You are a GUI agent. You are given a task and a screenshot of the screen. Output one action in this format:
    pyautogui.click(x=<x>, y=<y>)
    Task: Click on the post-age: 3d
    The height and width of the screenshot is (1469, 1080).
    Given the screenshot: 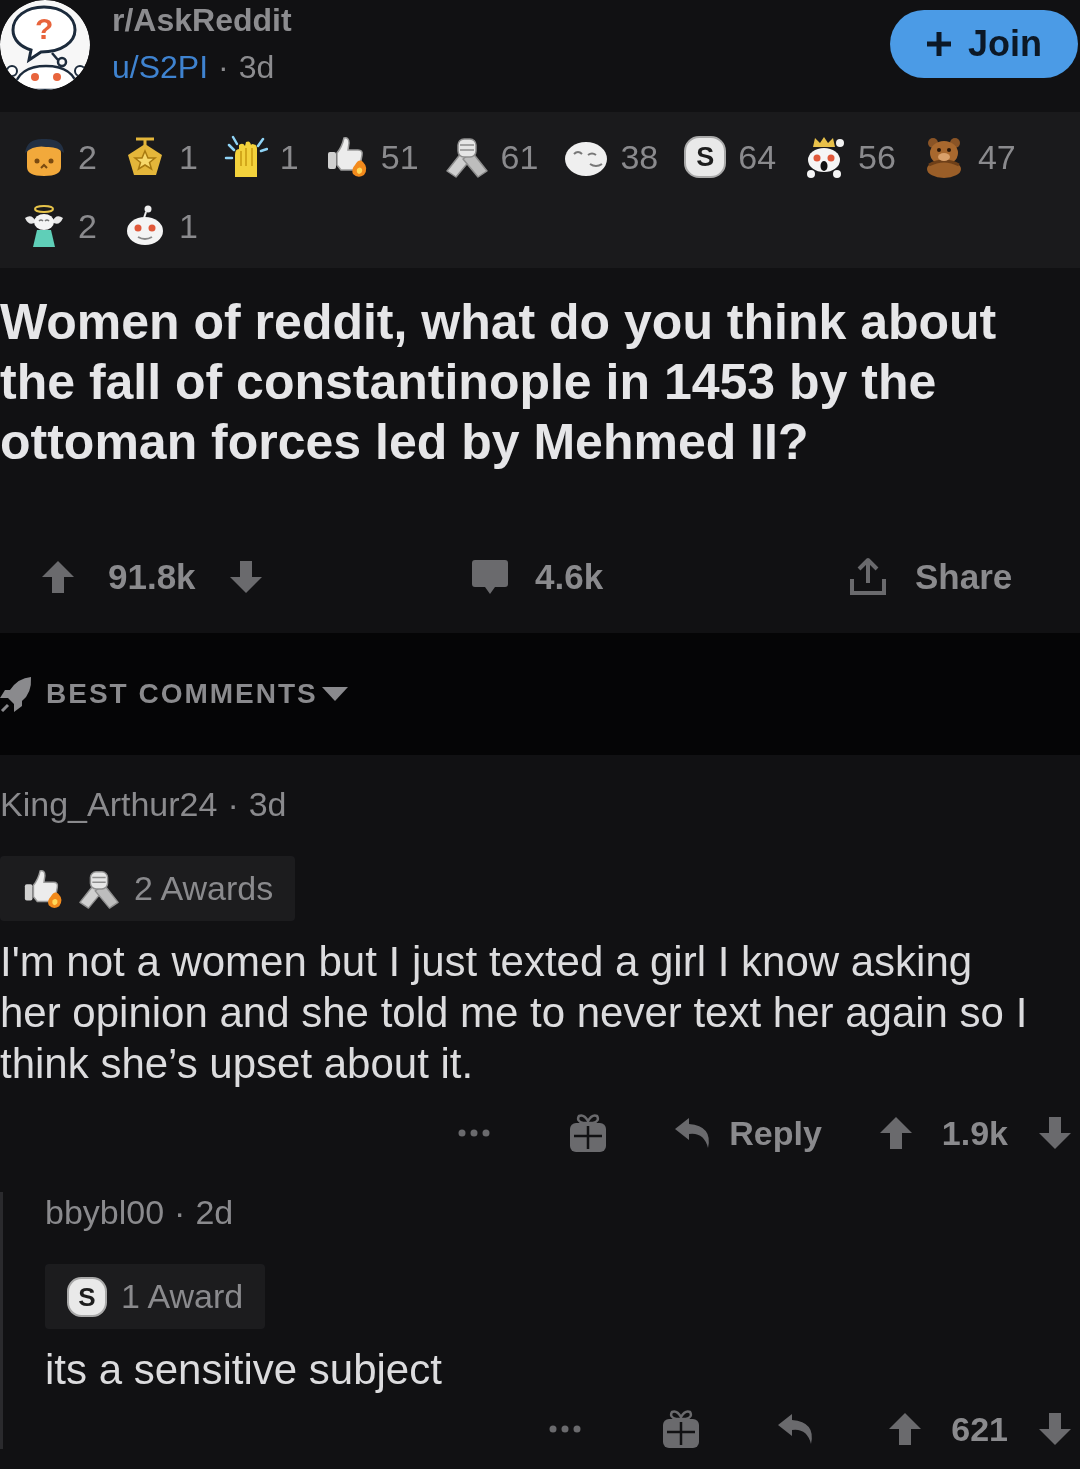 What is the action you would take?
    pyautogui.click(x=256, y=67)
    